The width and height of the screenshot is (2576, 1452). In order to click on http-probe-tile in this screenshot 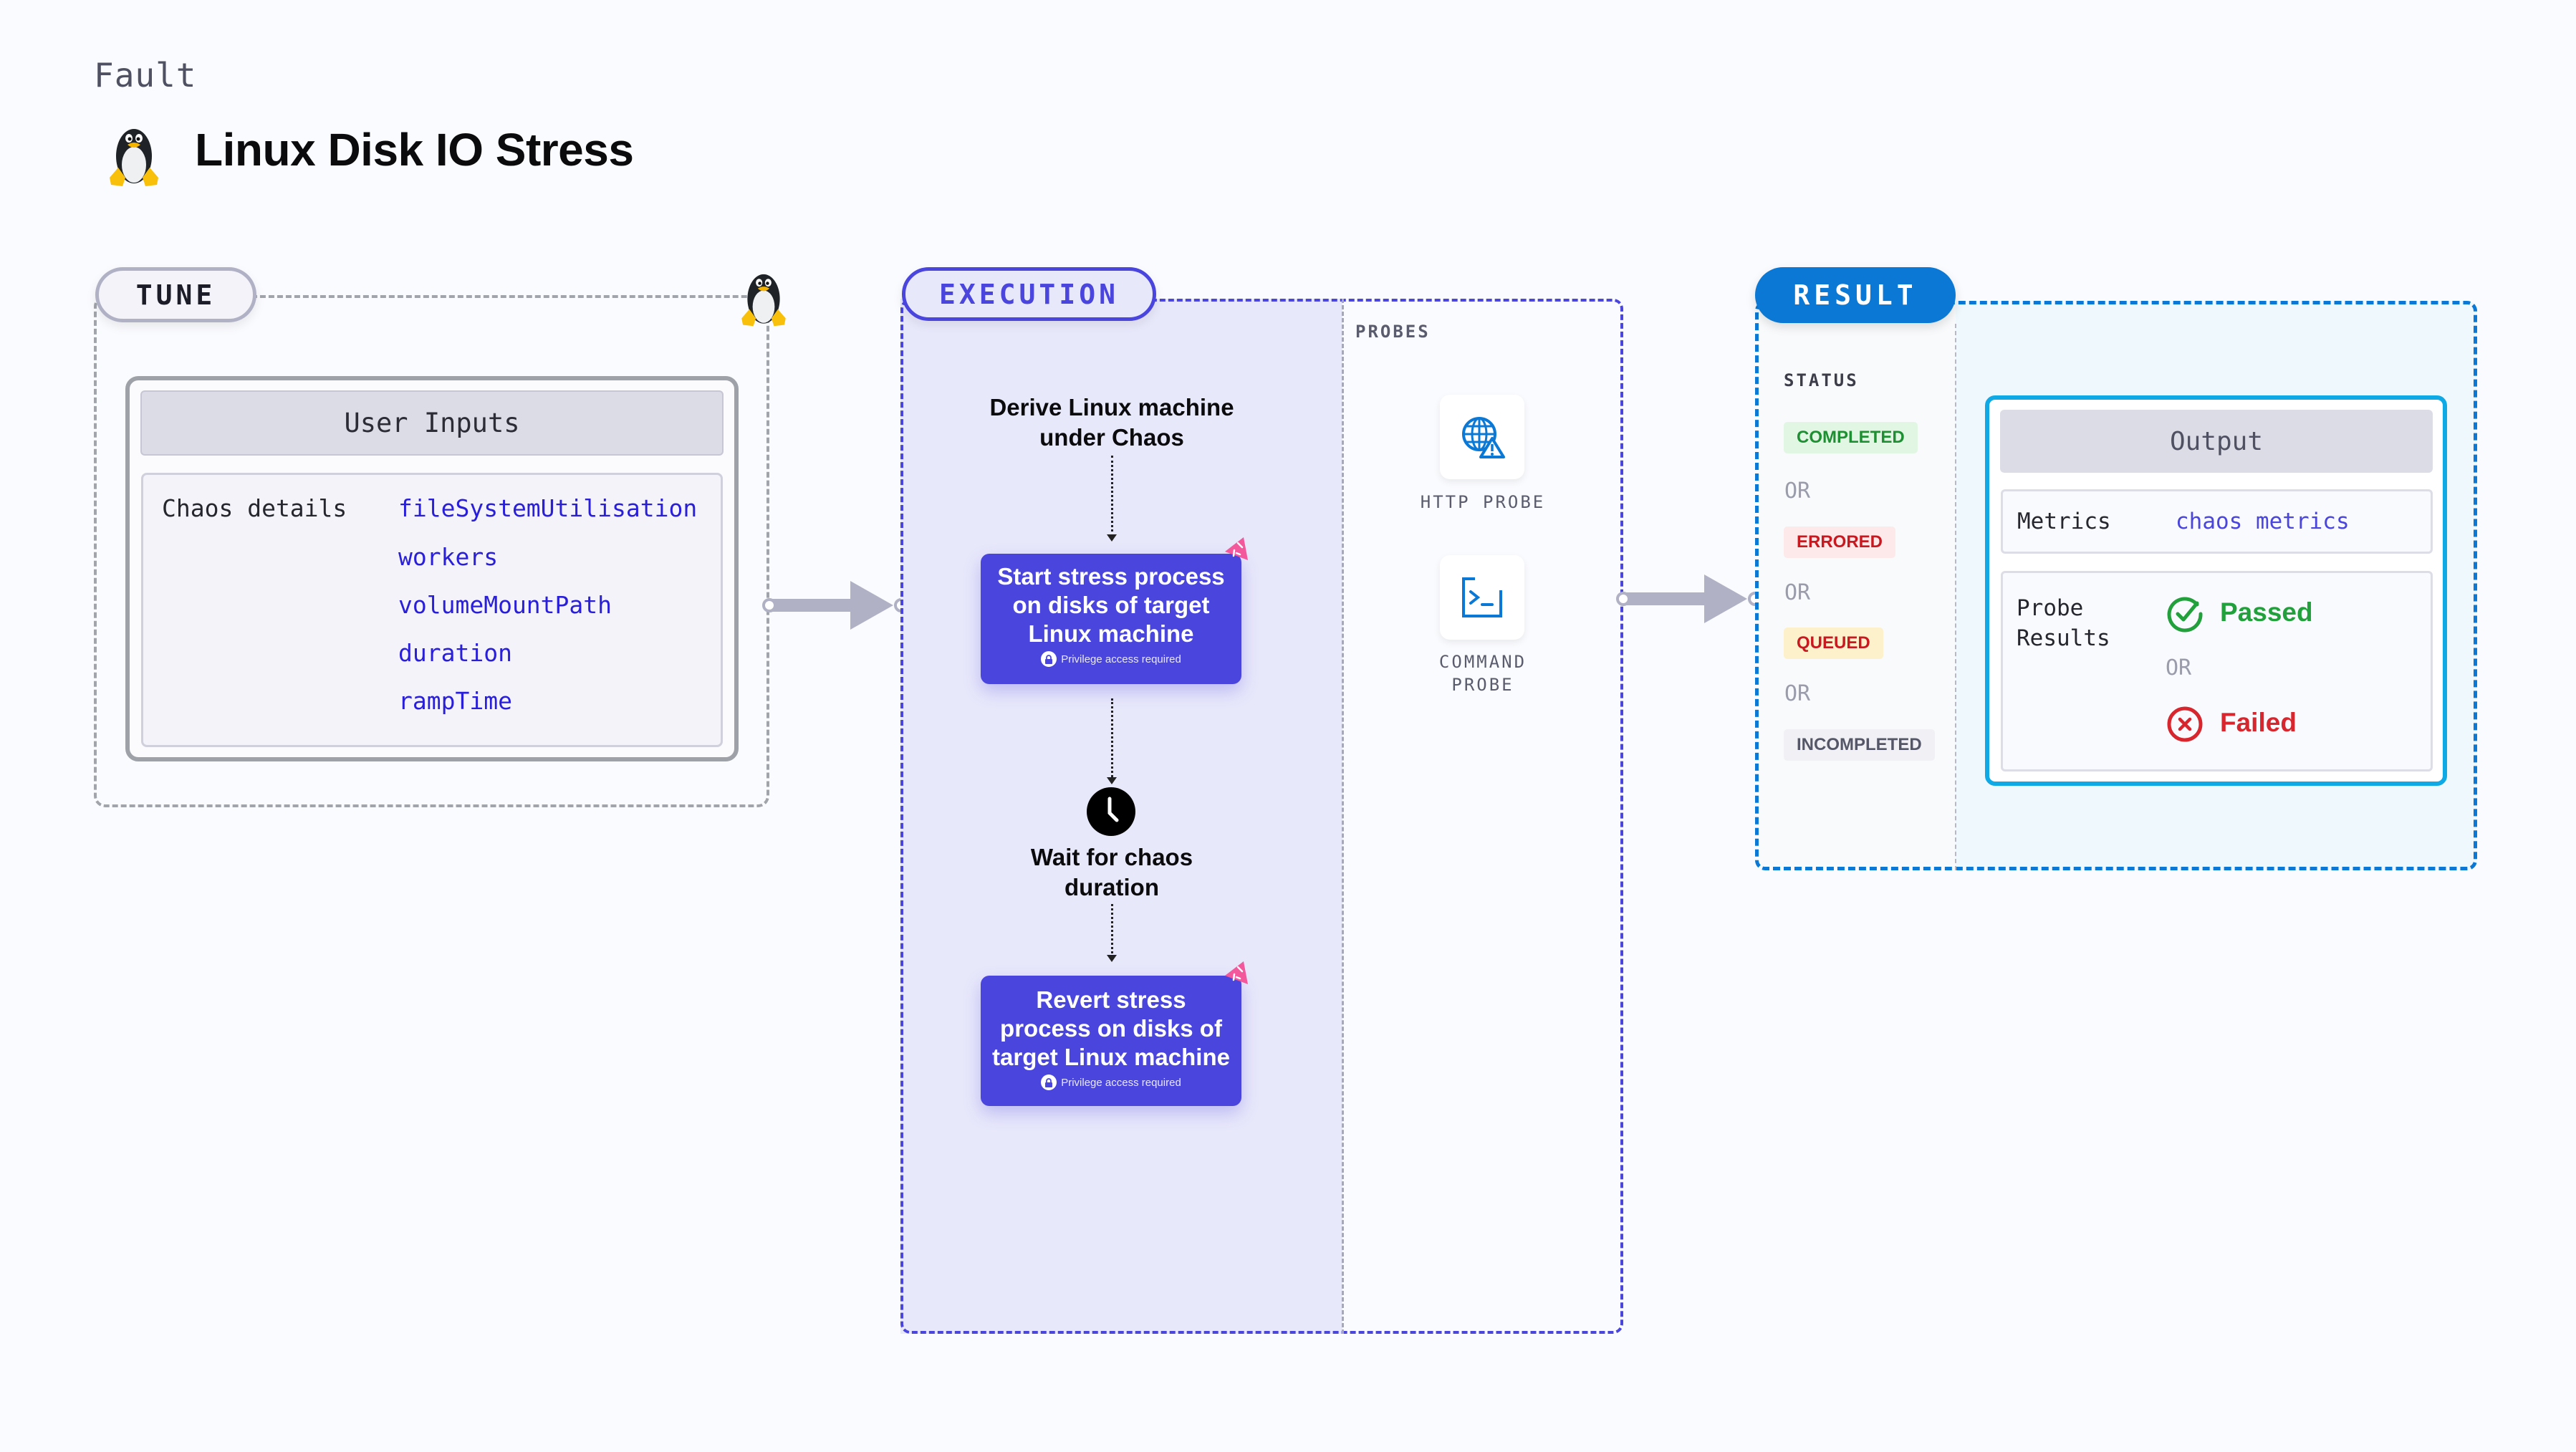, I will do `click(1482, 437)`.